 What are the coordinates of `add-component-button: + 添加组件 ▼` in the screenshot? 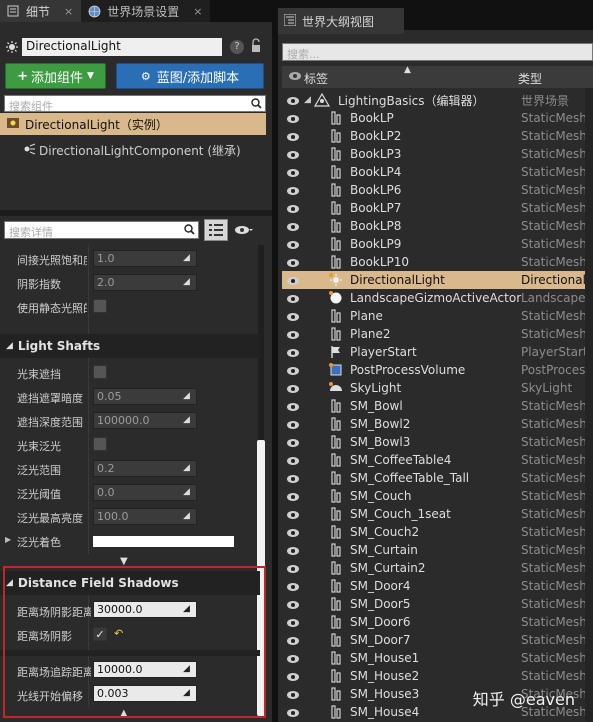 It's located at (55, 76).